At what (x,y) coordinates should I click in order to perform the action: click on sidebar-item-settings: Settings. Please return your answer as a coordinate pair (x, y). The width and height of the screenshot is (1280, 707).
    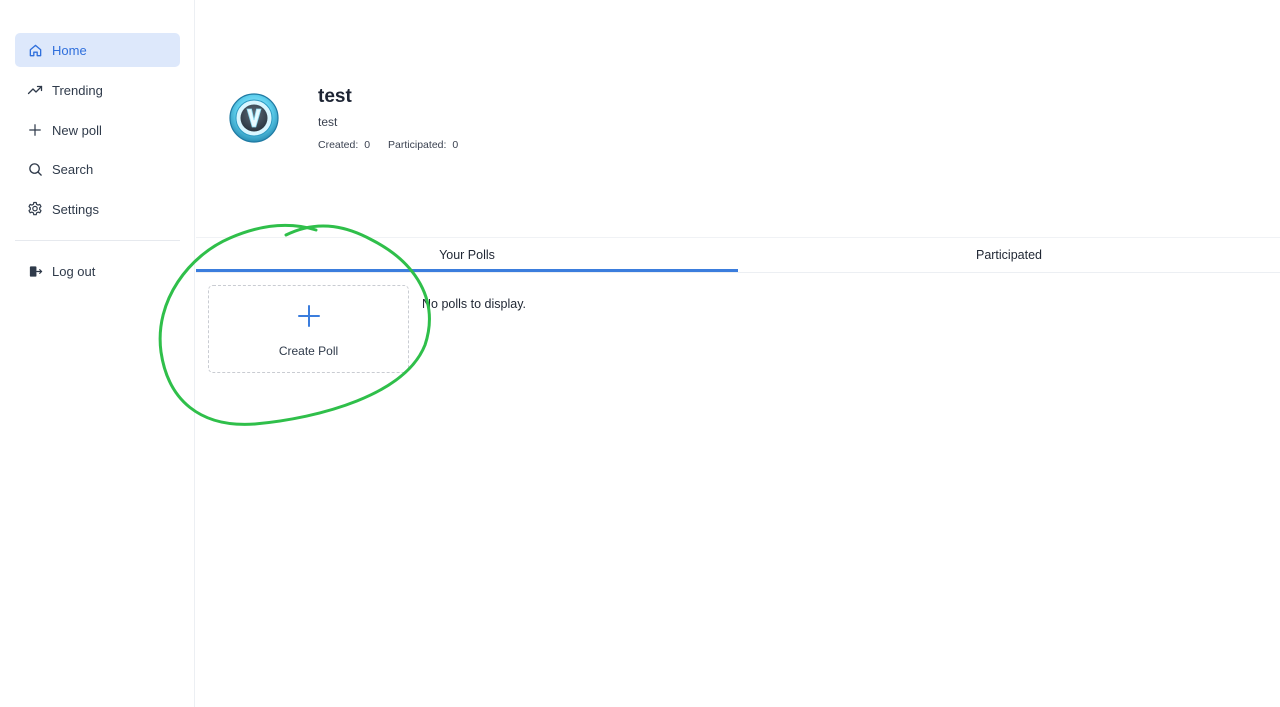
    Looking at the image, I should click on (97, 209).